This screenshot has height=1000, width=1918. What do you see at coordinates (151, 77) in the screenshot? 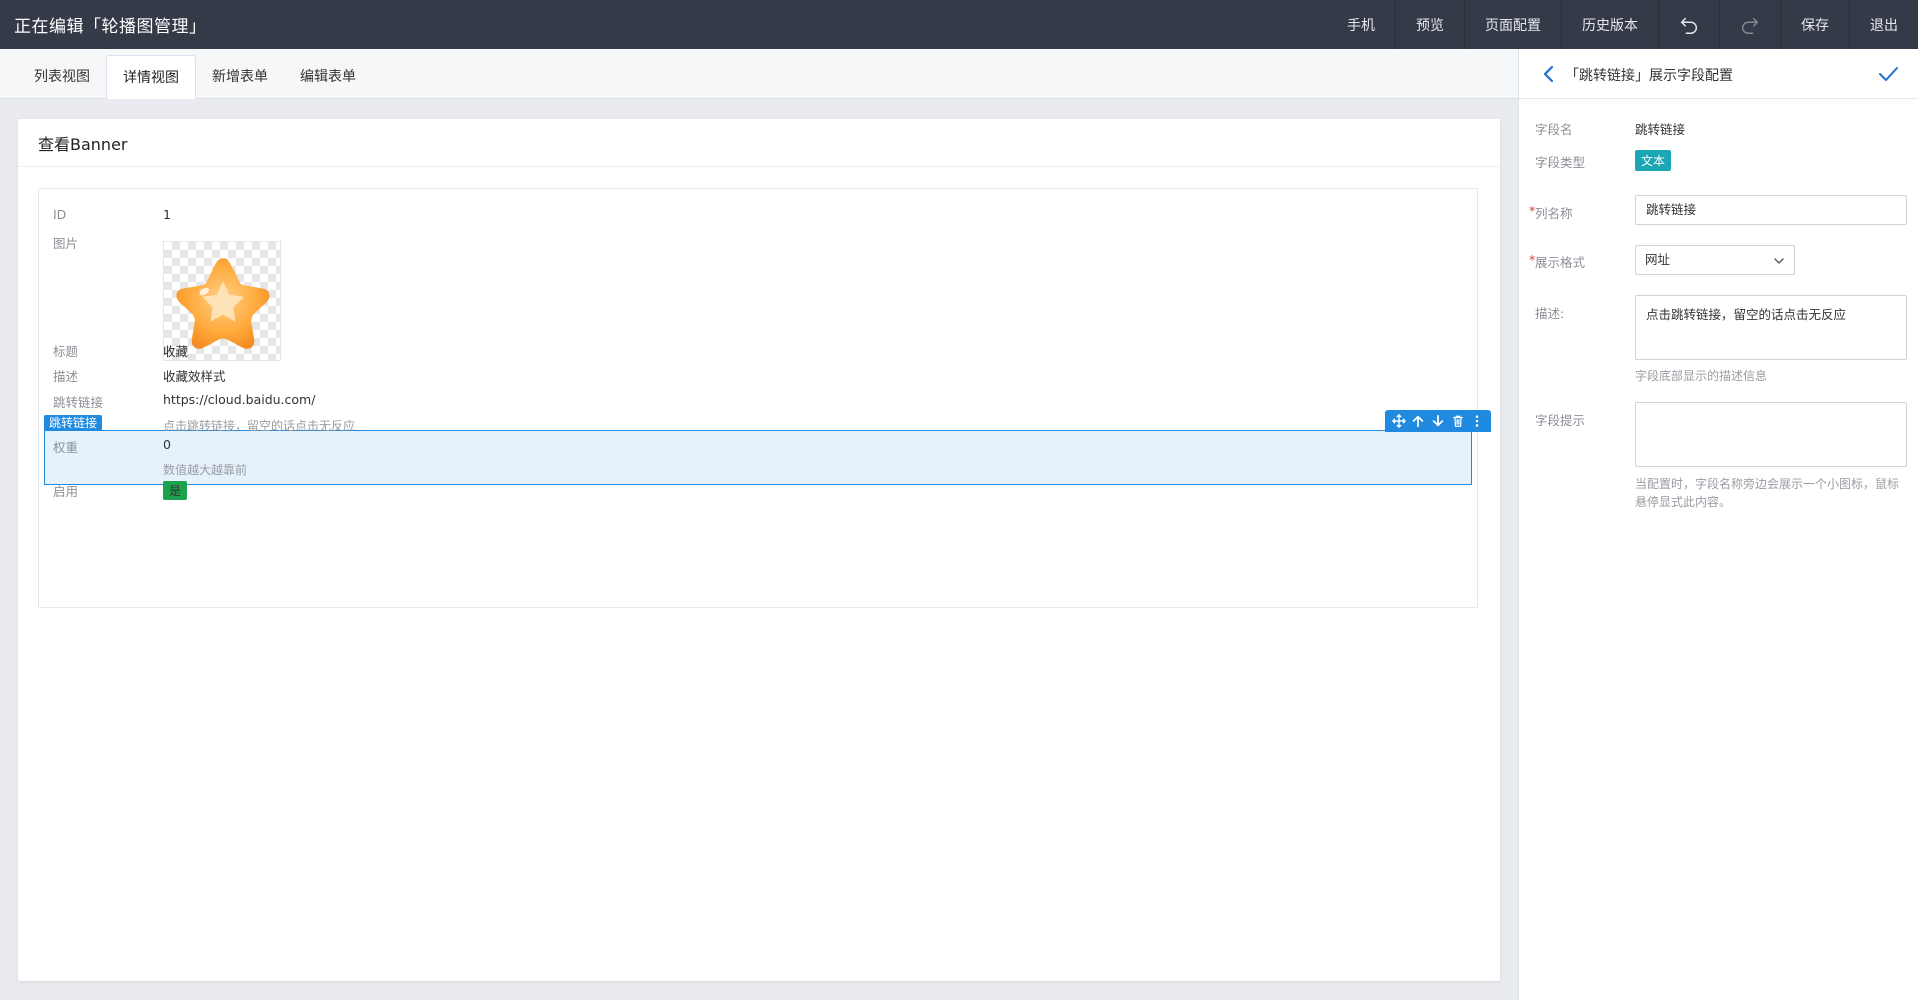
I see `tab-detail-view: 详情视图` at bounding box center [151, 77].